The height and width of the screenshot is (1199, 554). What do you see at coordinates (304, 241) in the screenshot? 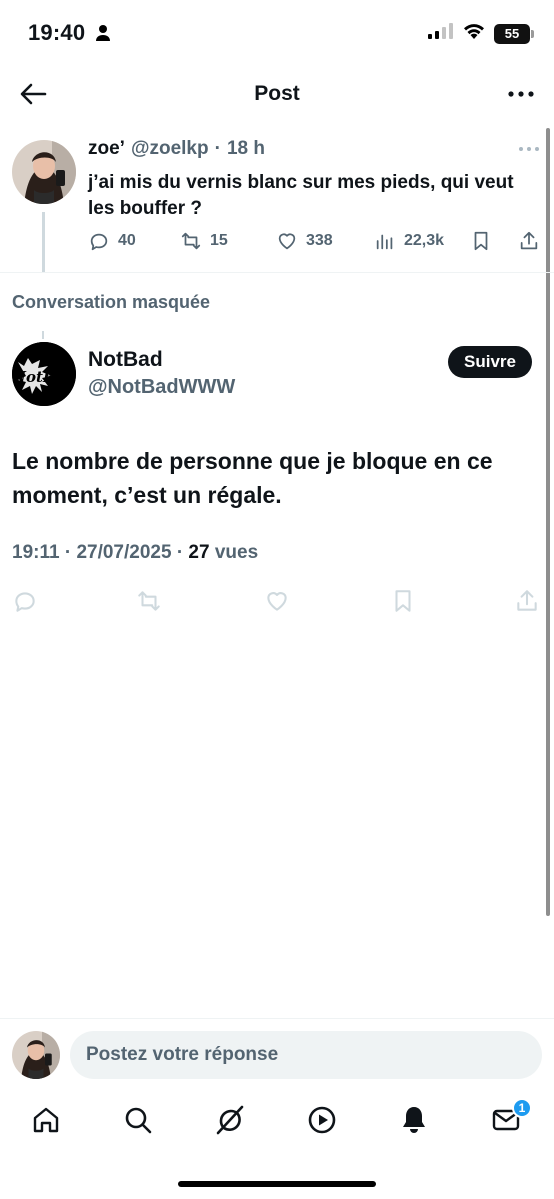
I see `like-button: 338` at bounding box center [304, 241].